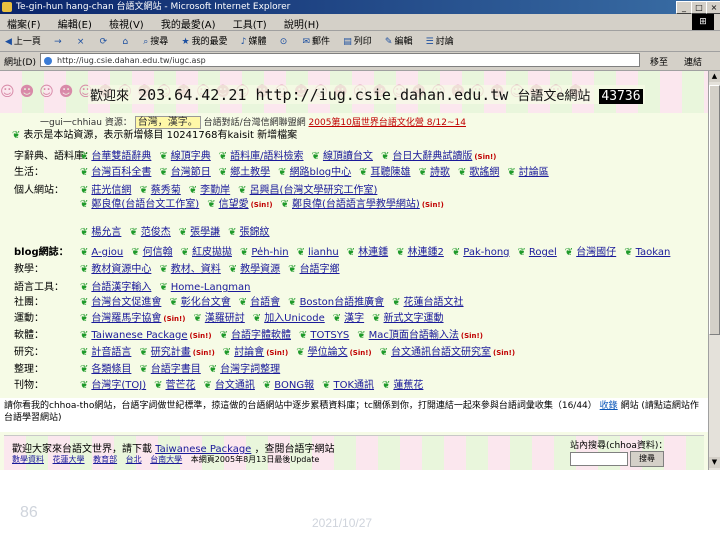 Image resolution: width=720 pixels, height=540 pixels. What do you see at coordinates (265, 302) in the screenshot?
I see `directory-link: 台語會` at bounding box center [265, 302].